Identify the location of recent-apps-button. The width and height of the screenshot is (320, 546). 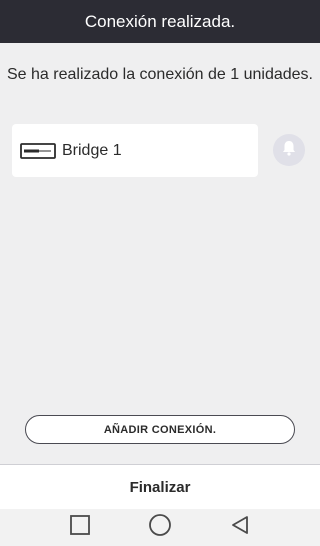
(80, 528).